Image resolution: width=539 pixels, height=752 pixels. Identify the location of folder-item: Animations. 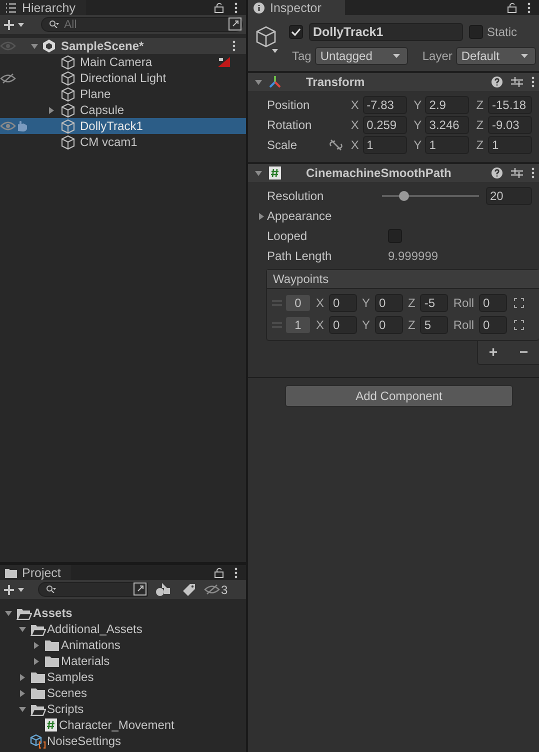
(123, 645).